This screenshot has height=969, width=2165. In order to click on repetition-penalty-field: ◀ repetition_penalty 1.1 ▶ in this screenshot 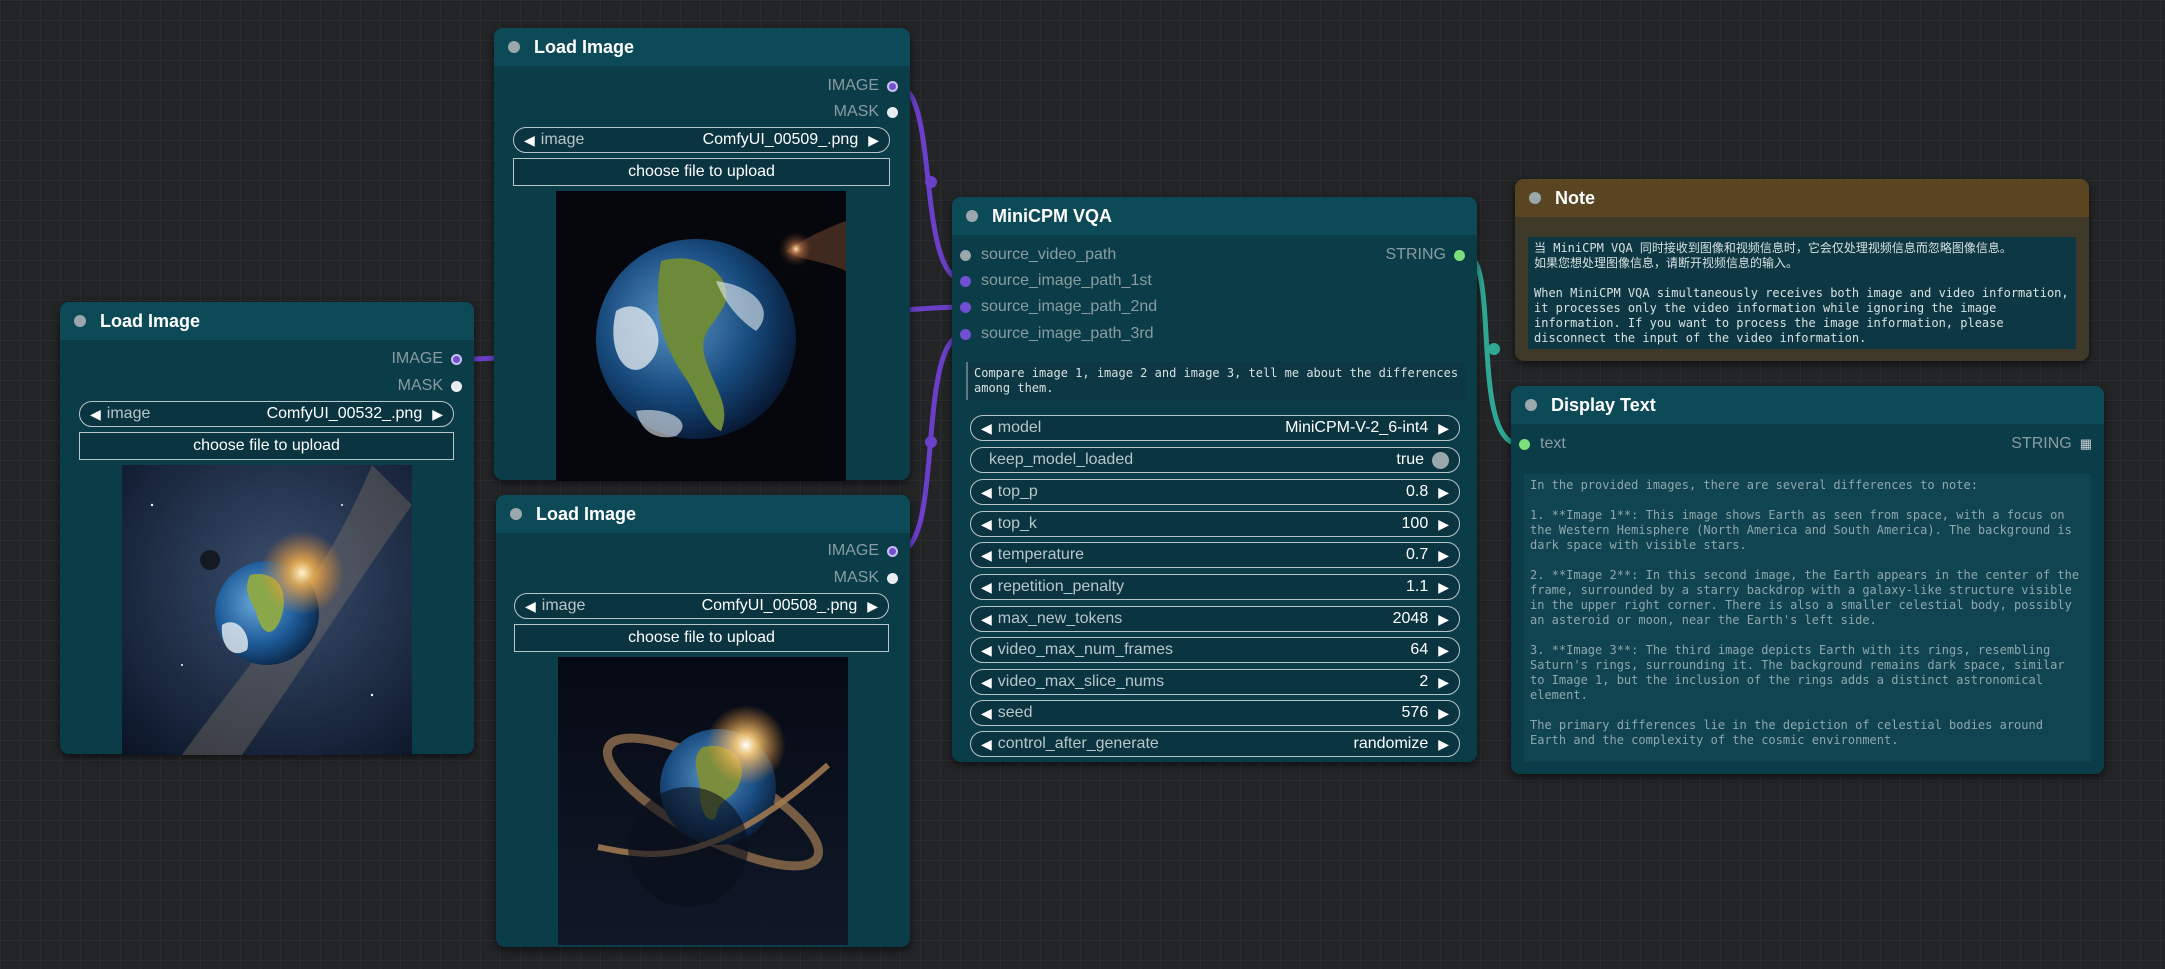, I will do `click(1215, 587)`.